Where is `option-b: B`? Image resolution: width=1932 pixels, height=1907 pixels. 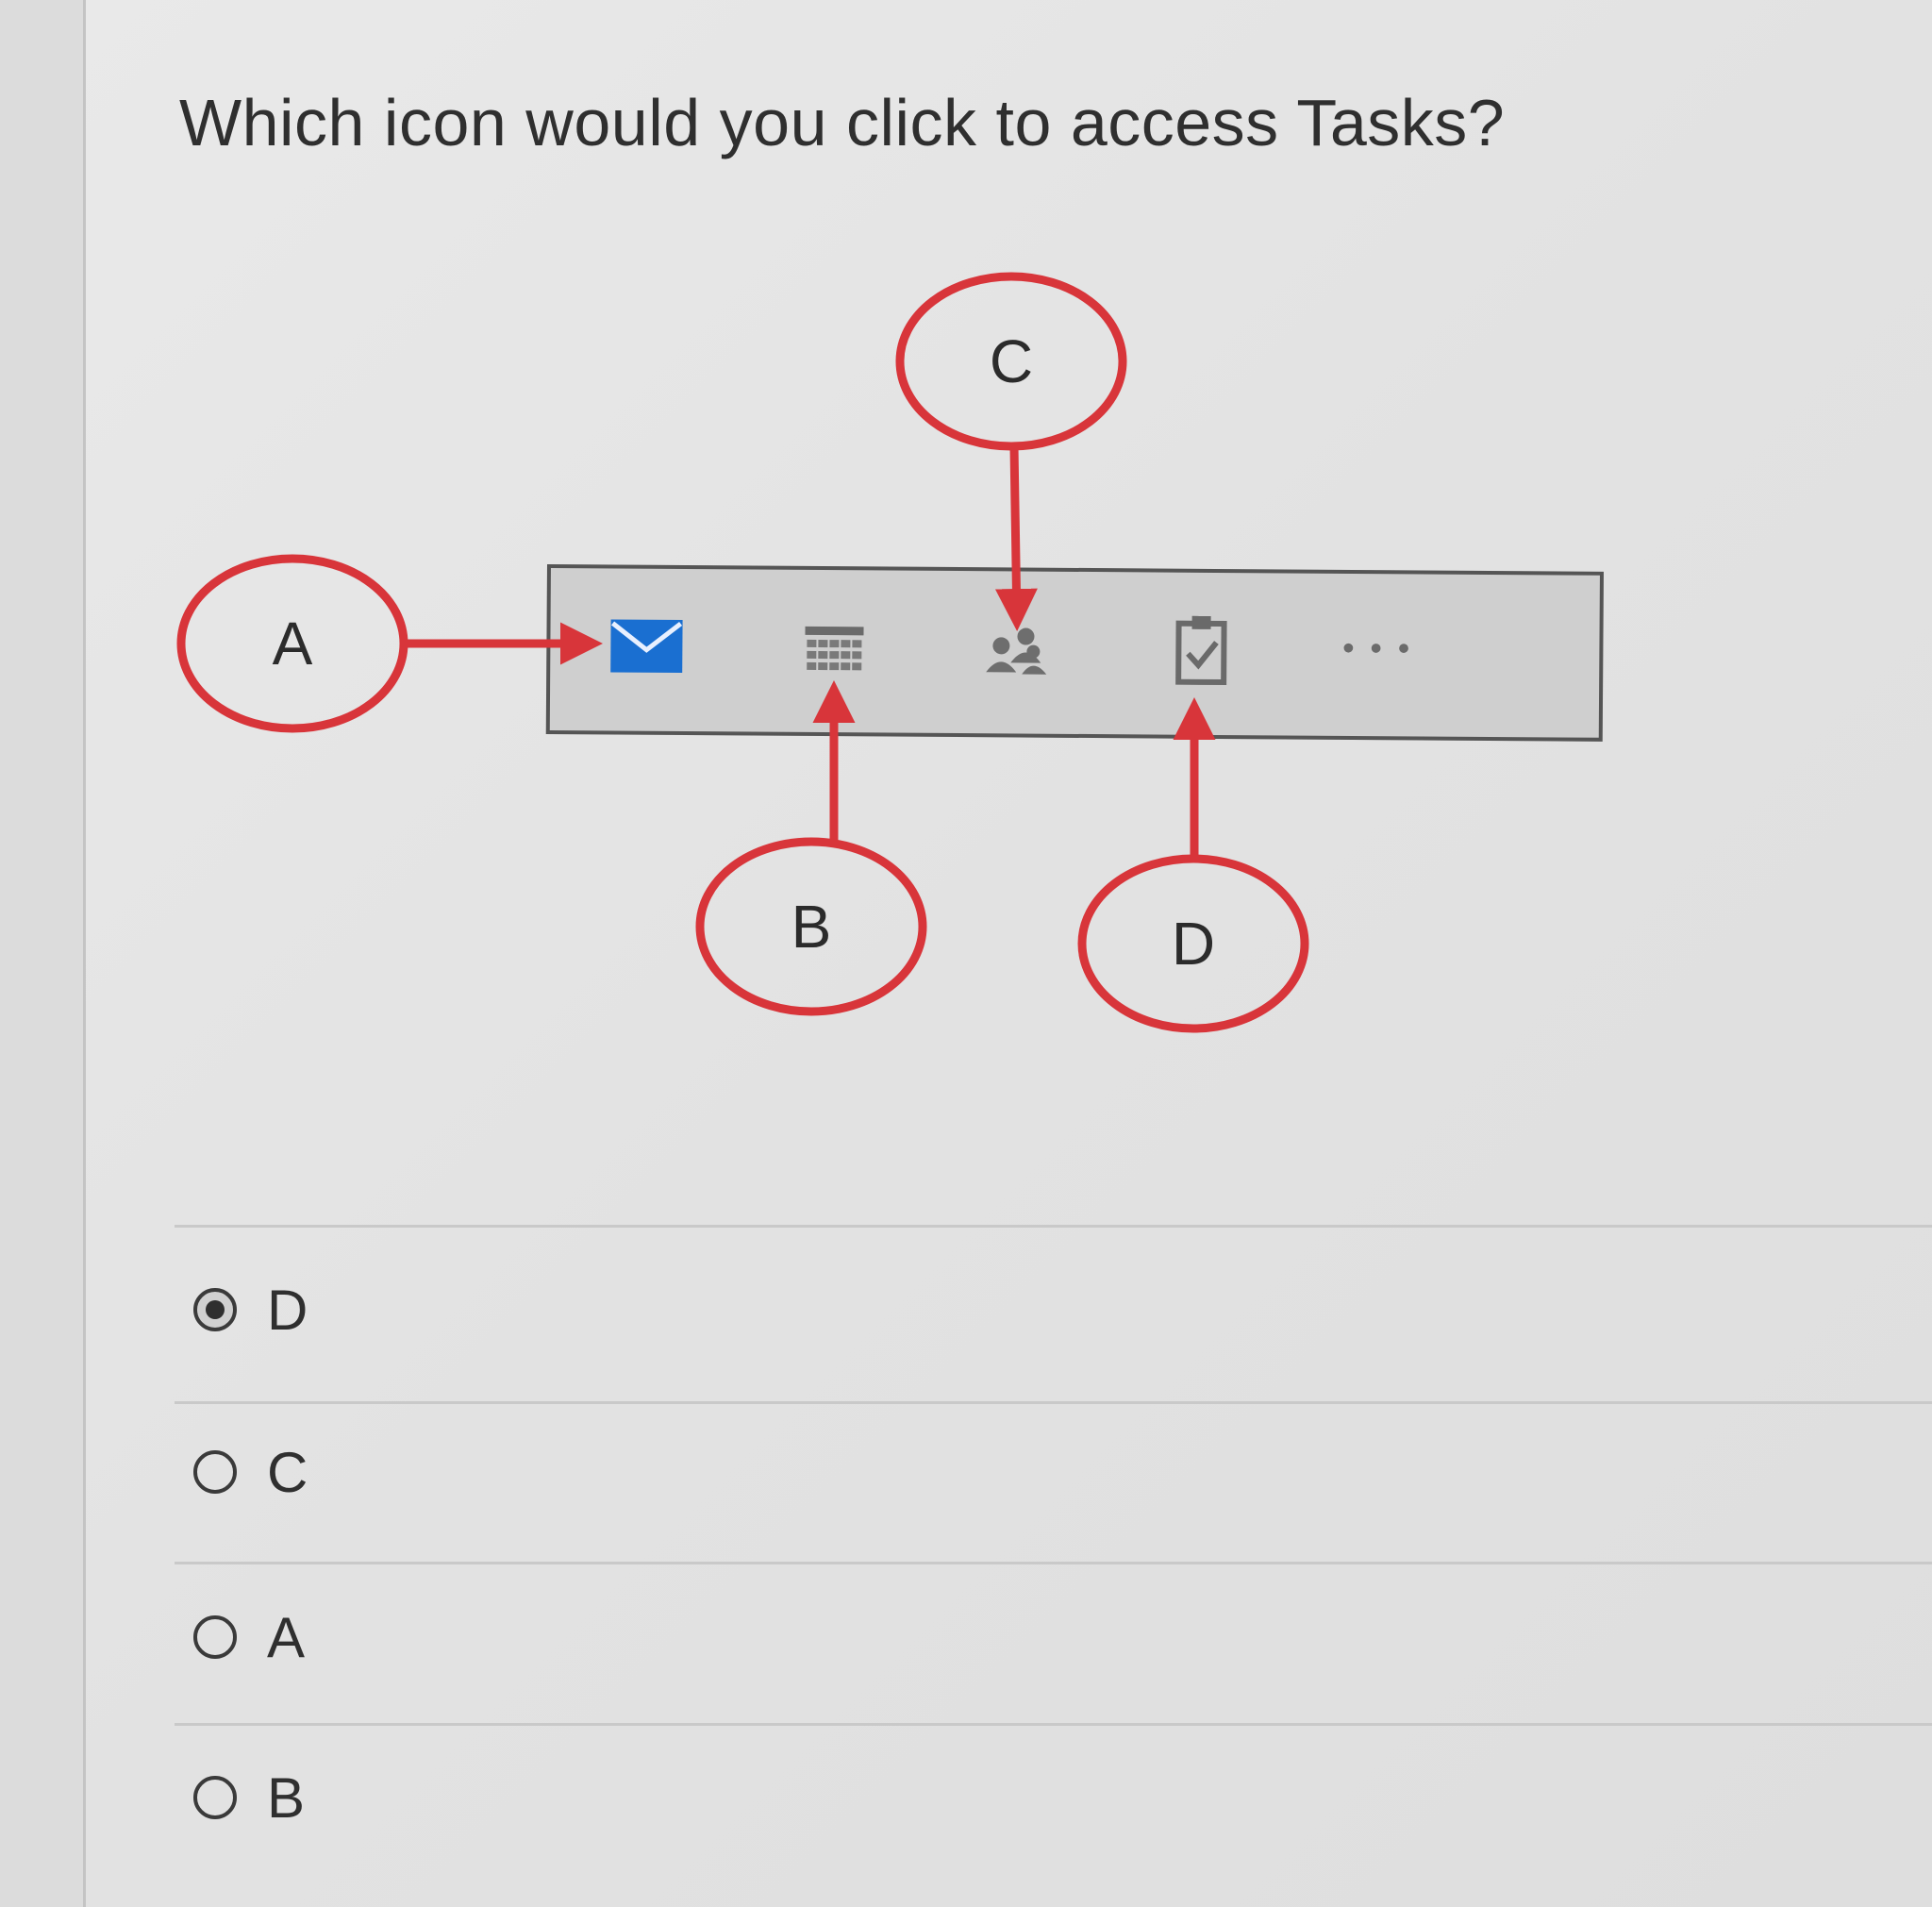
option-b: B is located at coordinates (249, 1797).